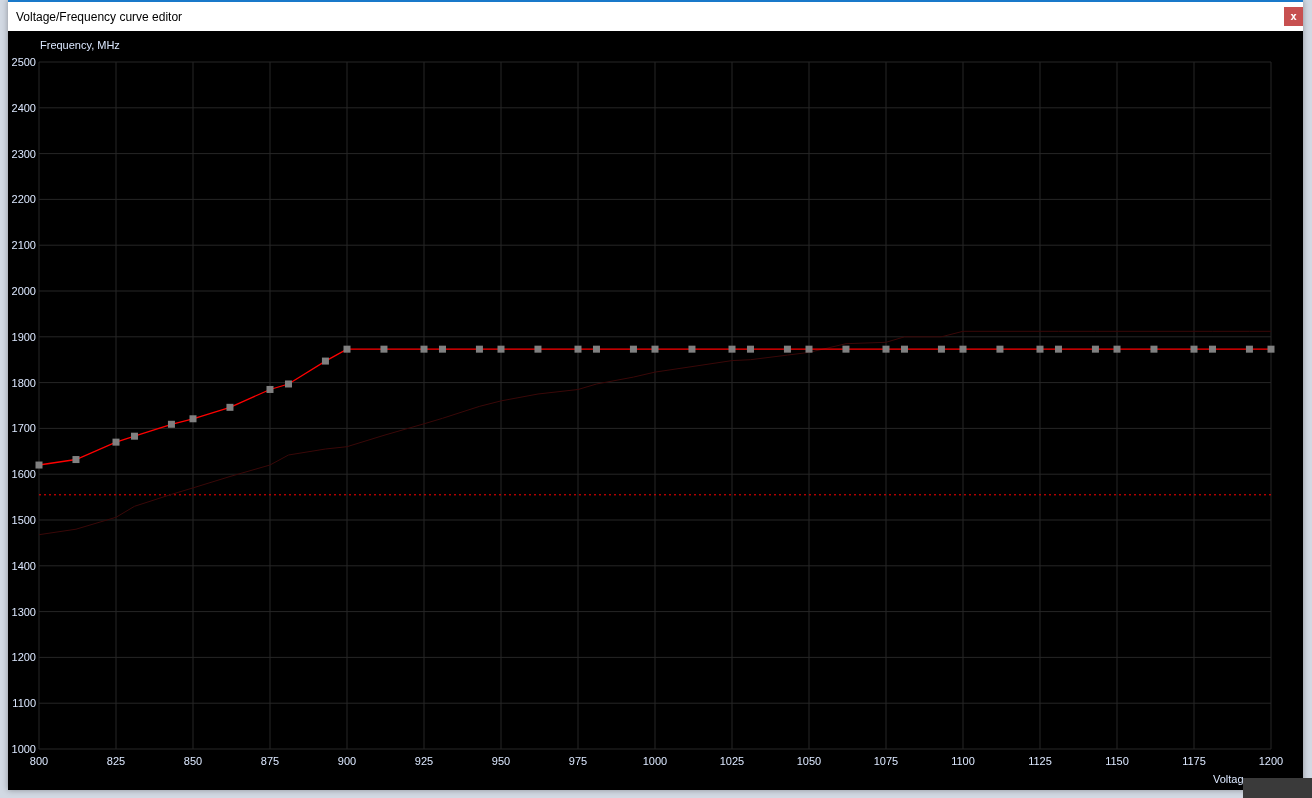 The image size is (1312, 798). I want to click on y-tick-label: 2500, so click(23, 62).